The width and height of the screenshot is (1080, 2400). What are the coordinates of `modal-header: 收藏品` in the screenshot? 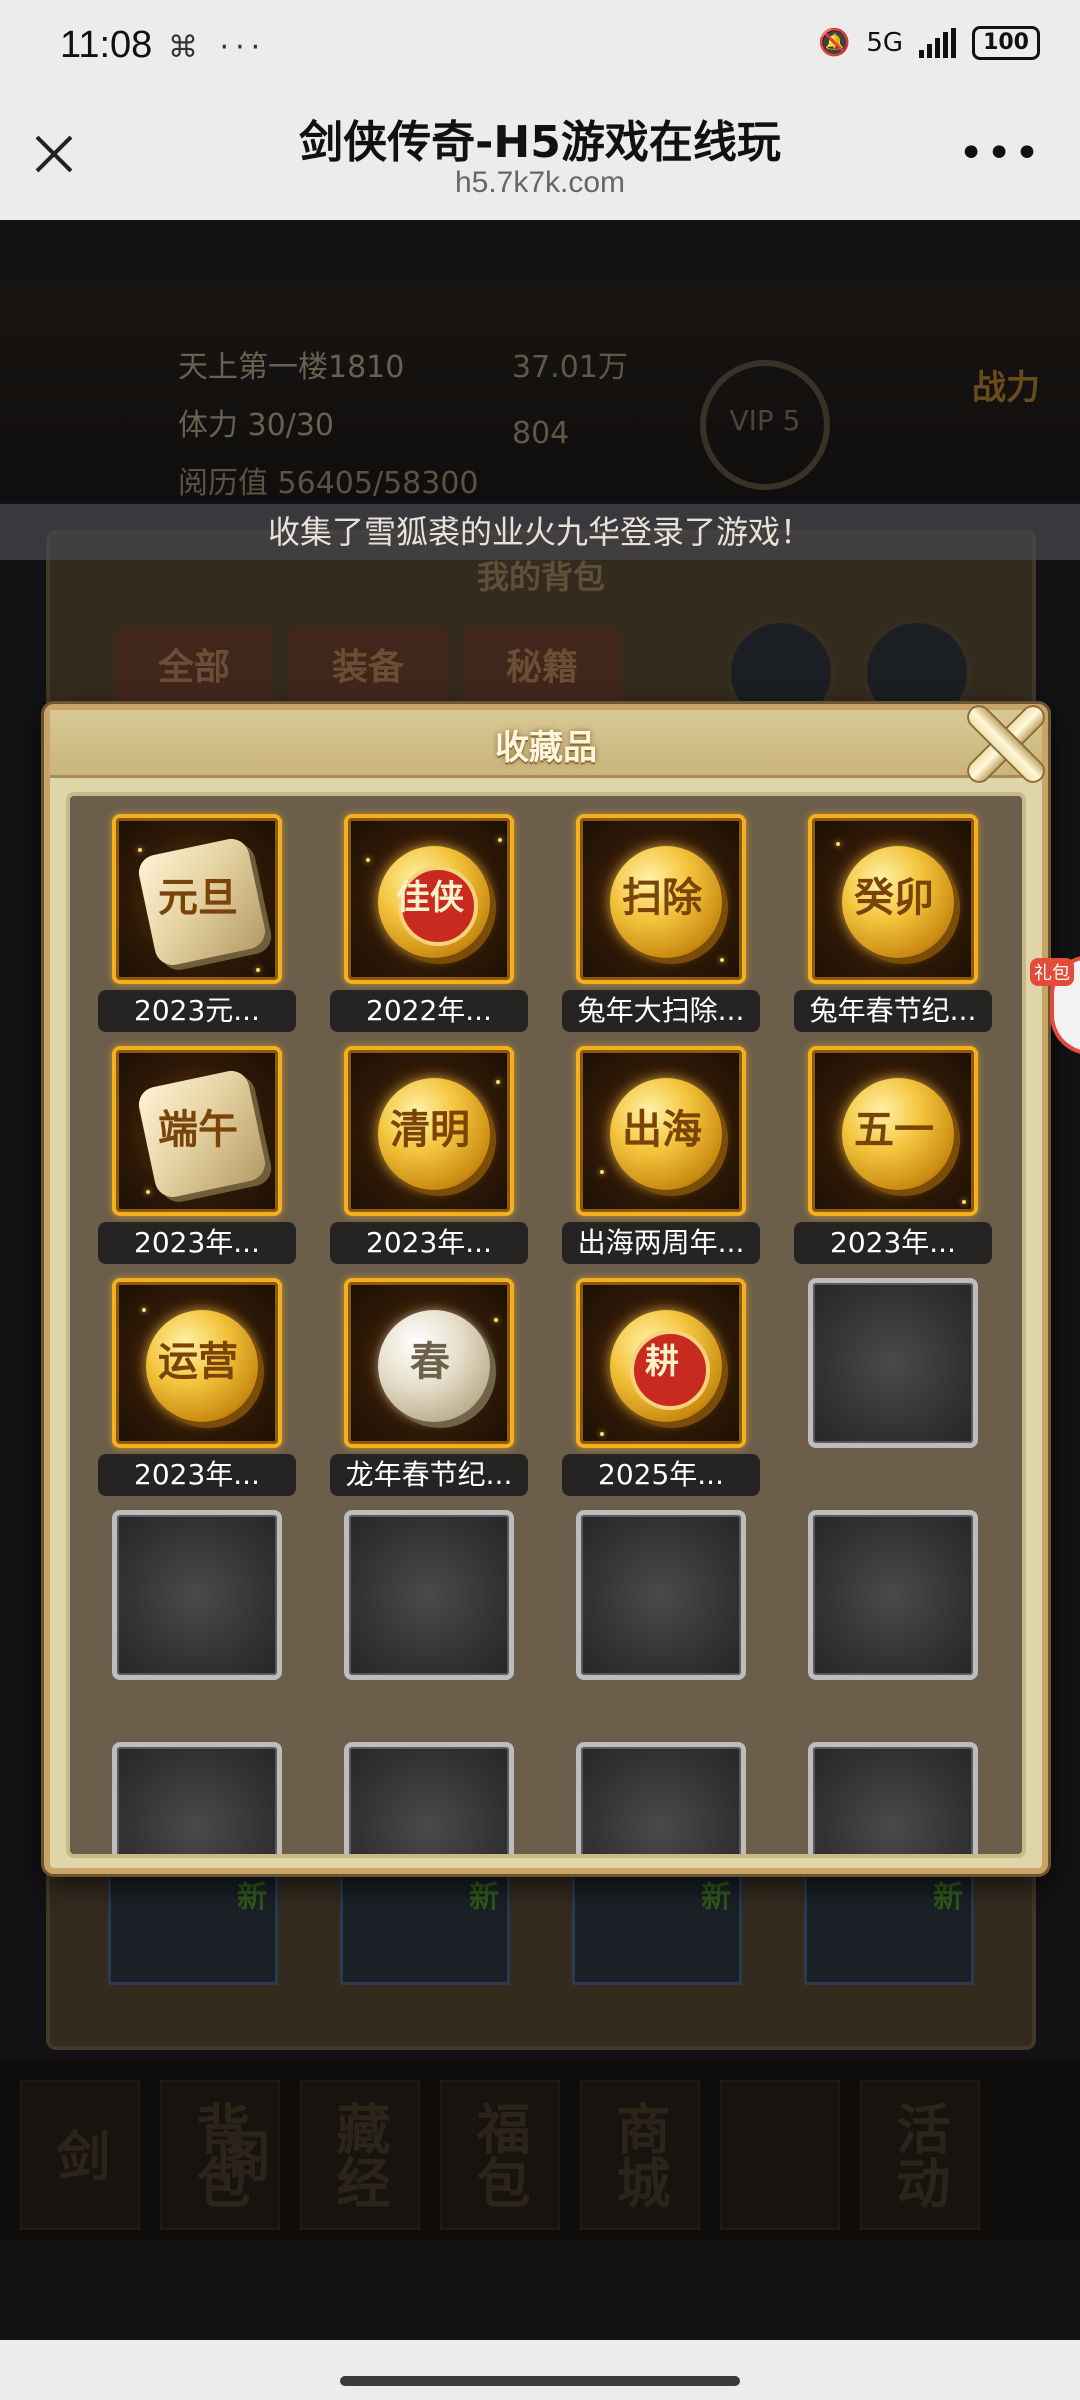 It's located at (546, 744).